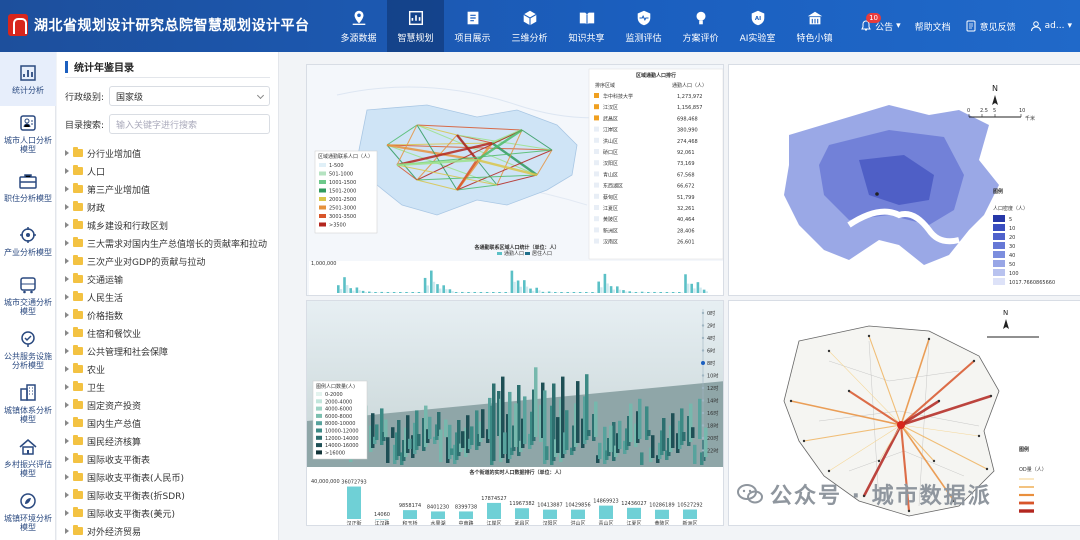  I want to click on flow-legend-swatch, so click(322, 199).